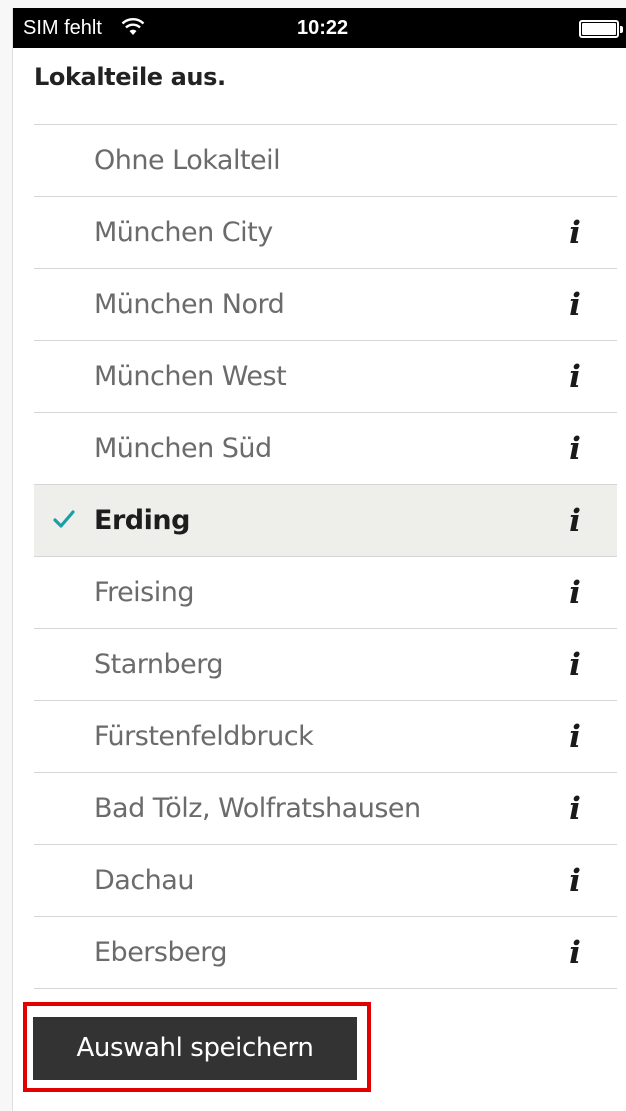 This screenshot has width=626, height=1111. What do you see at coordinates (189, 304) in the screenshot?
I see `list-item-label: München Nord` at bounding box center [189, 304].